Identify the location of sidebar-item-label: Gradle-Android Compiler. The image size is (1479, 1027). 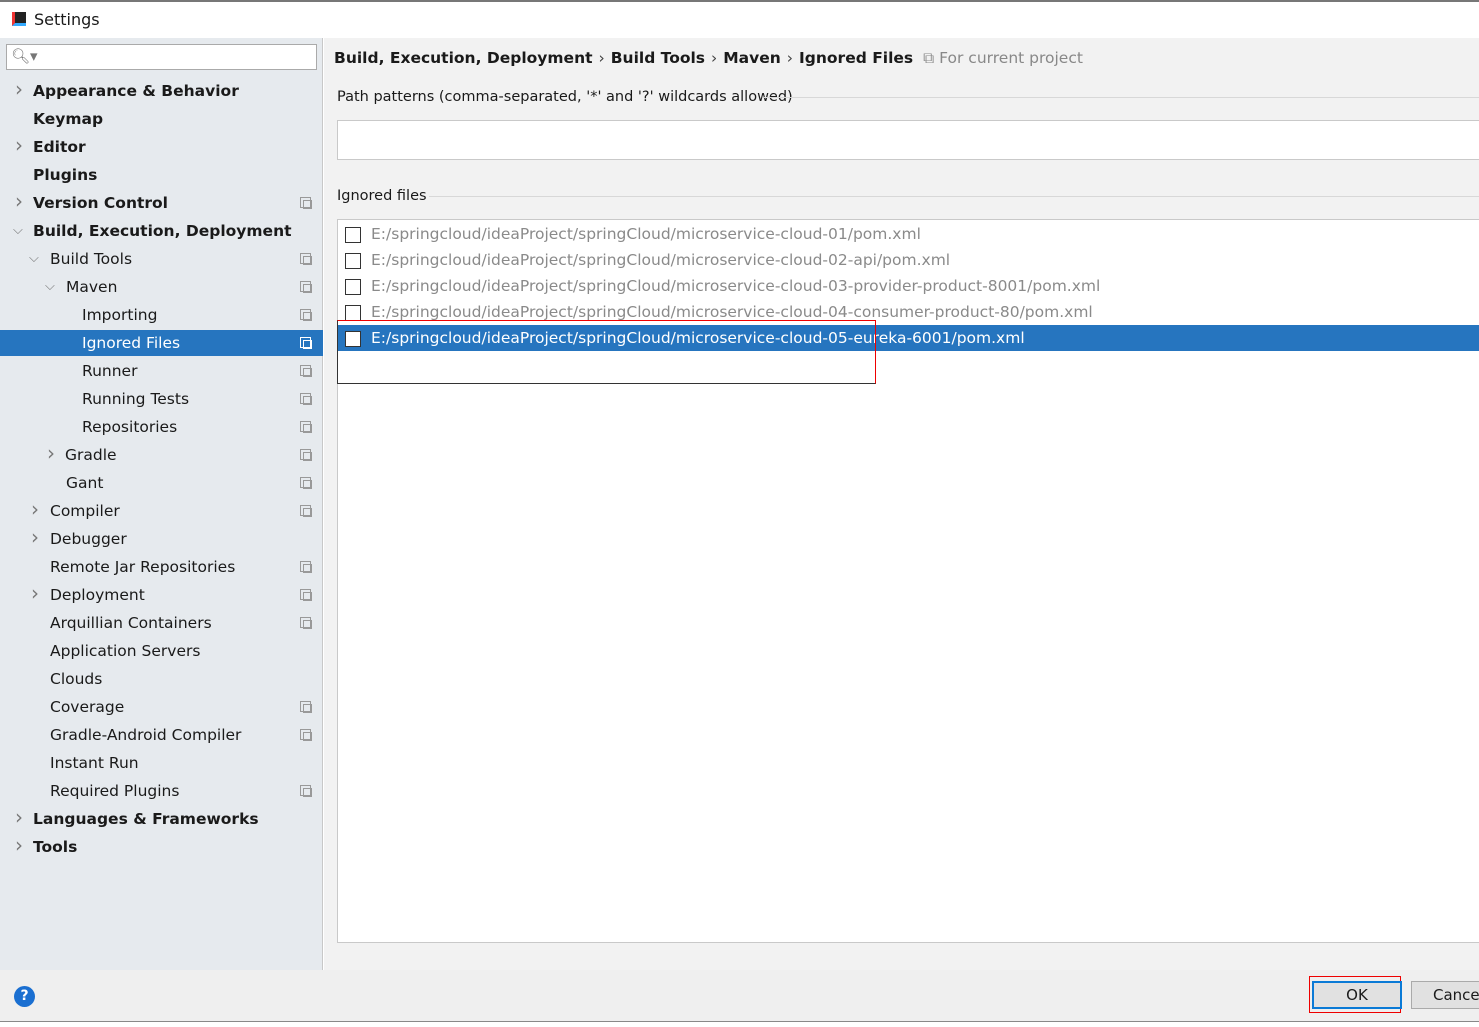
(146, 735).